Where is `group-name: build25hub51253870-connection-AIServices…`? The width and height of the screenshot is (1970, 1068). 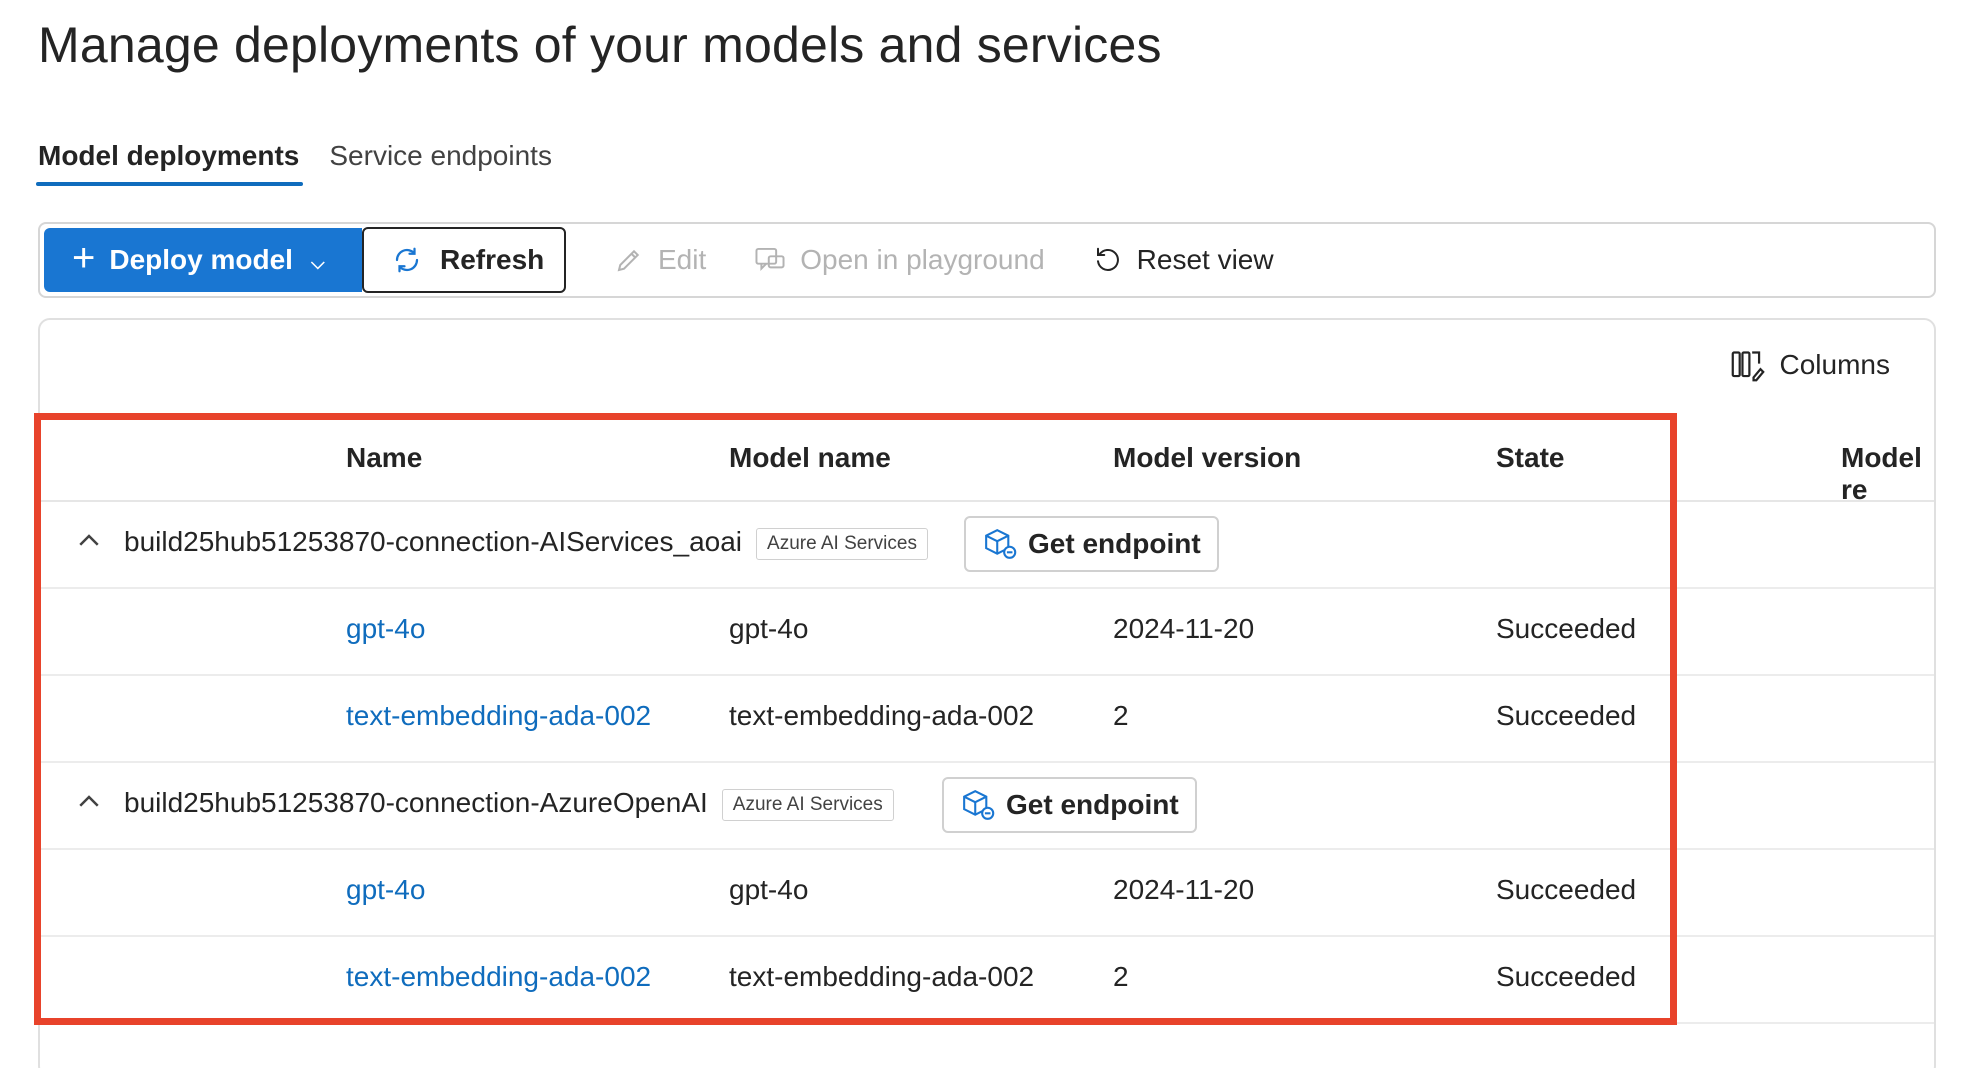
group-name: build25hub51253870-connection-AIServices… is located at coordinates (526, 543).